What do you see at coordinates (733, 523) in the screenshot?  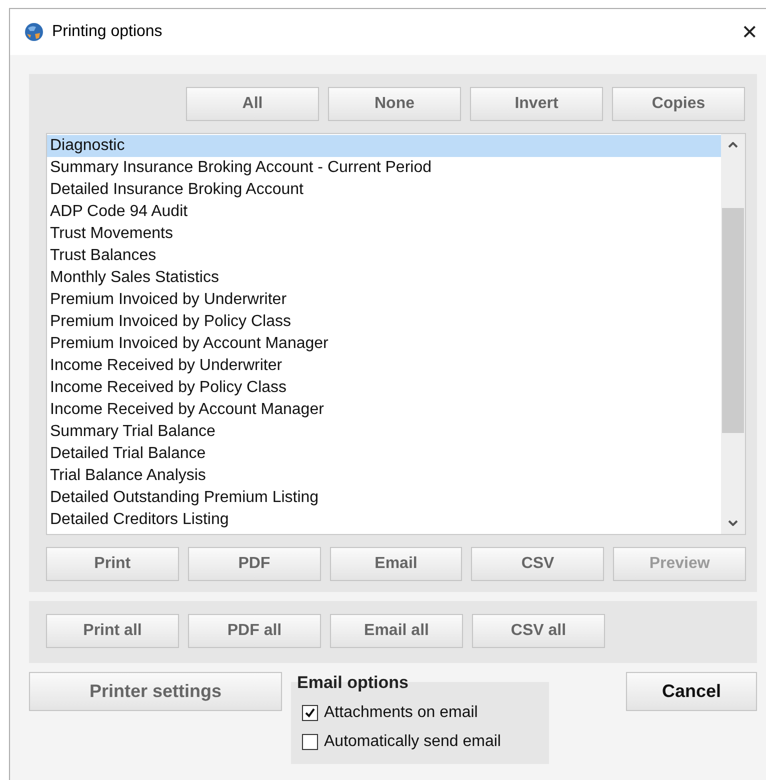 I see `scroll-down-icon` at bounding box center [733, 523].